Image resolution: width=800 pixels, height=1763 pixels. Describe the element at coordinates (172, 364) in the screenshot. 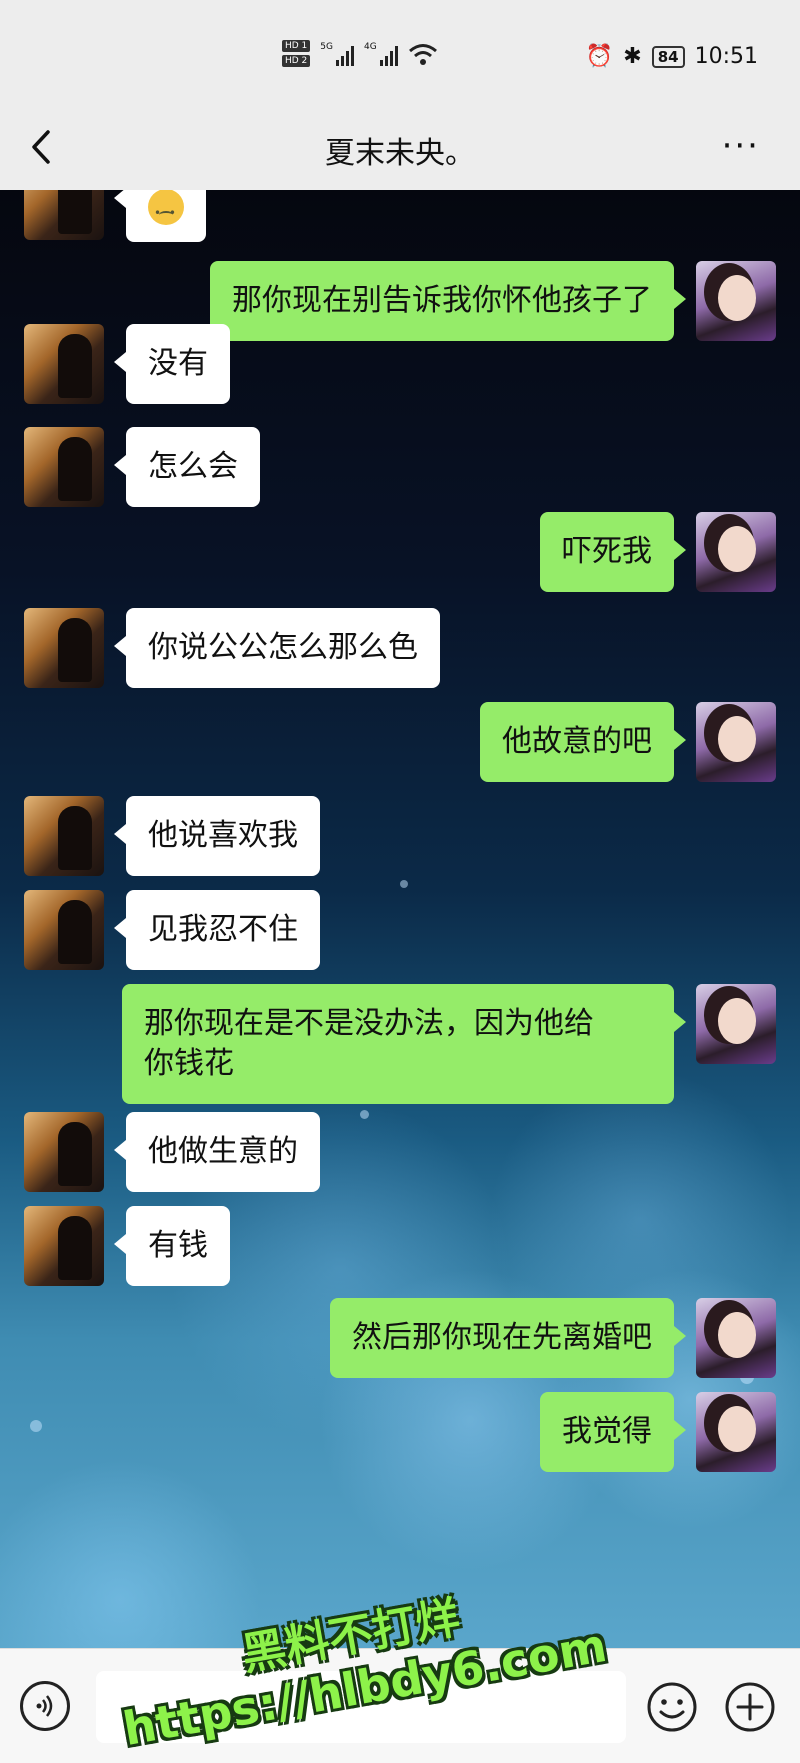

I see `message-bubble: 没有` at that location.